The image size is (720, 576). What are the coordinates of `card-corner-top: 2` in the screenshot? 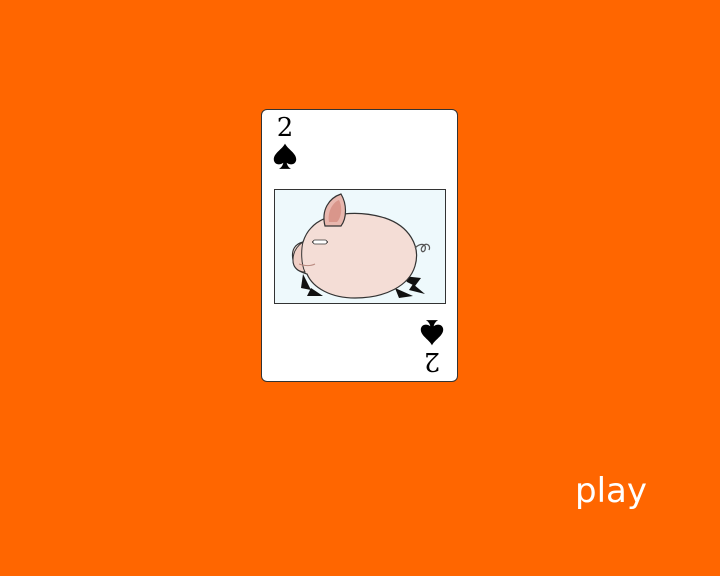 It's located at (285, 142).